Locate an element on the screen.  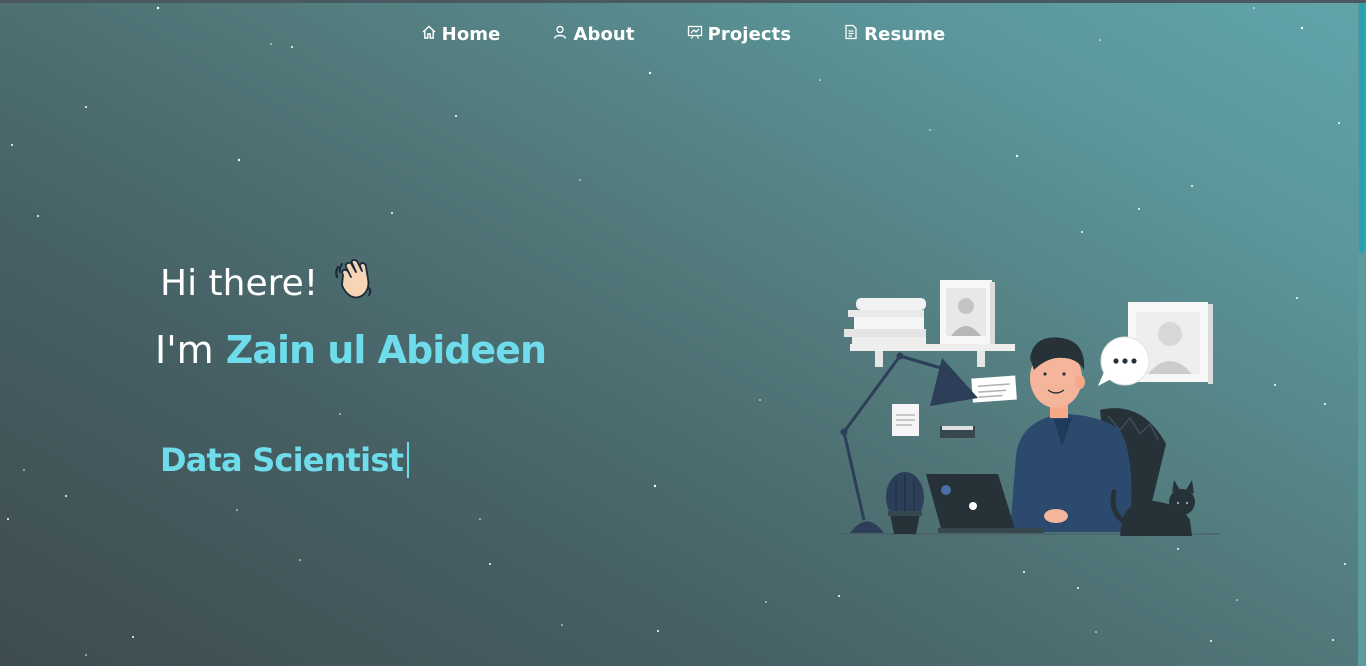
nav-item-resume: Resume is located at coordinates (894, 34).